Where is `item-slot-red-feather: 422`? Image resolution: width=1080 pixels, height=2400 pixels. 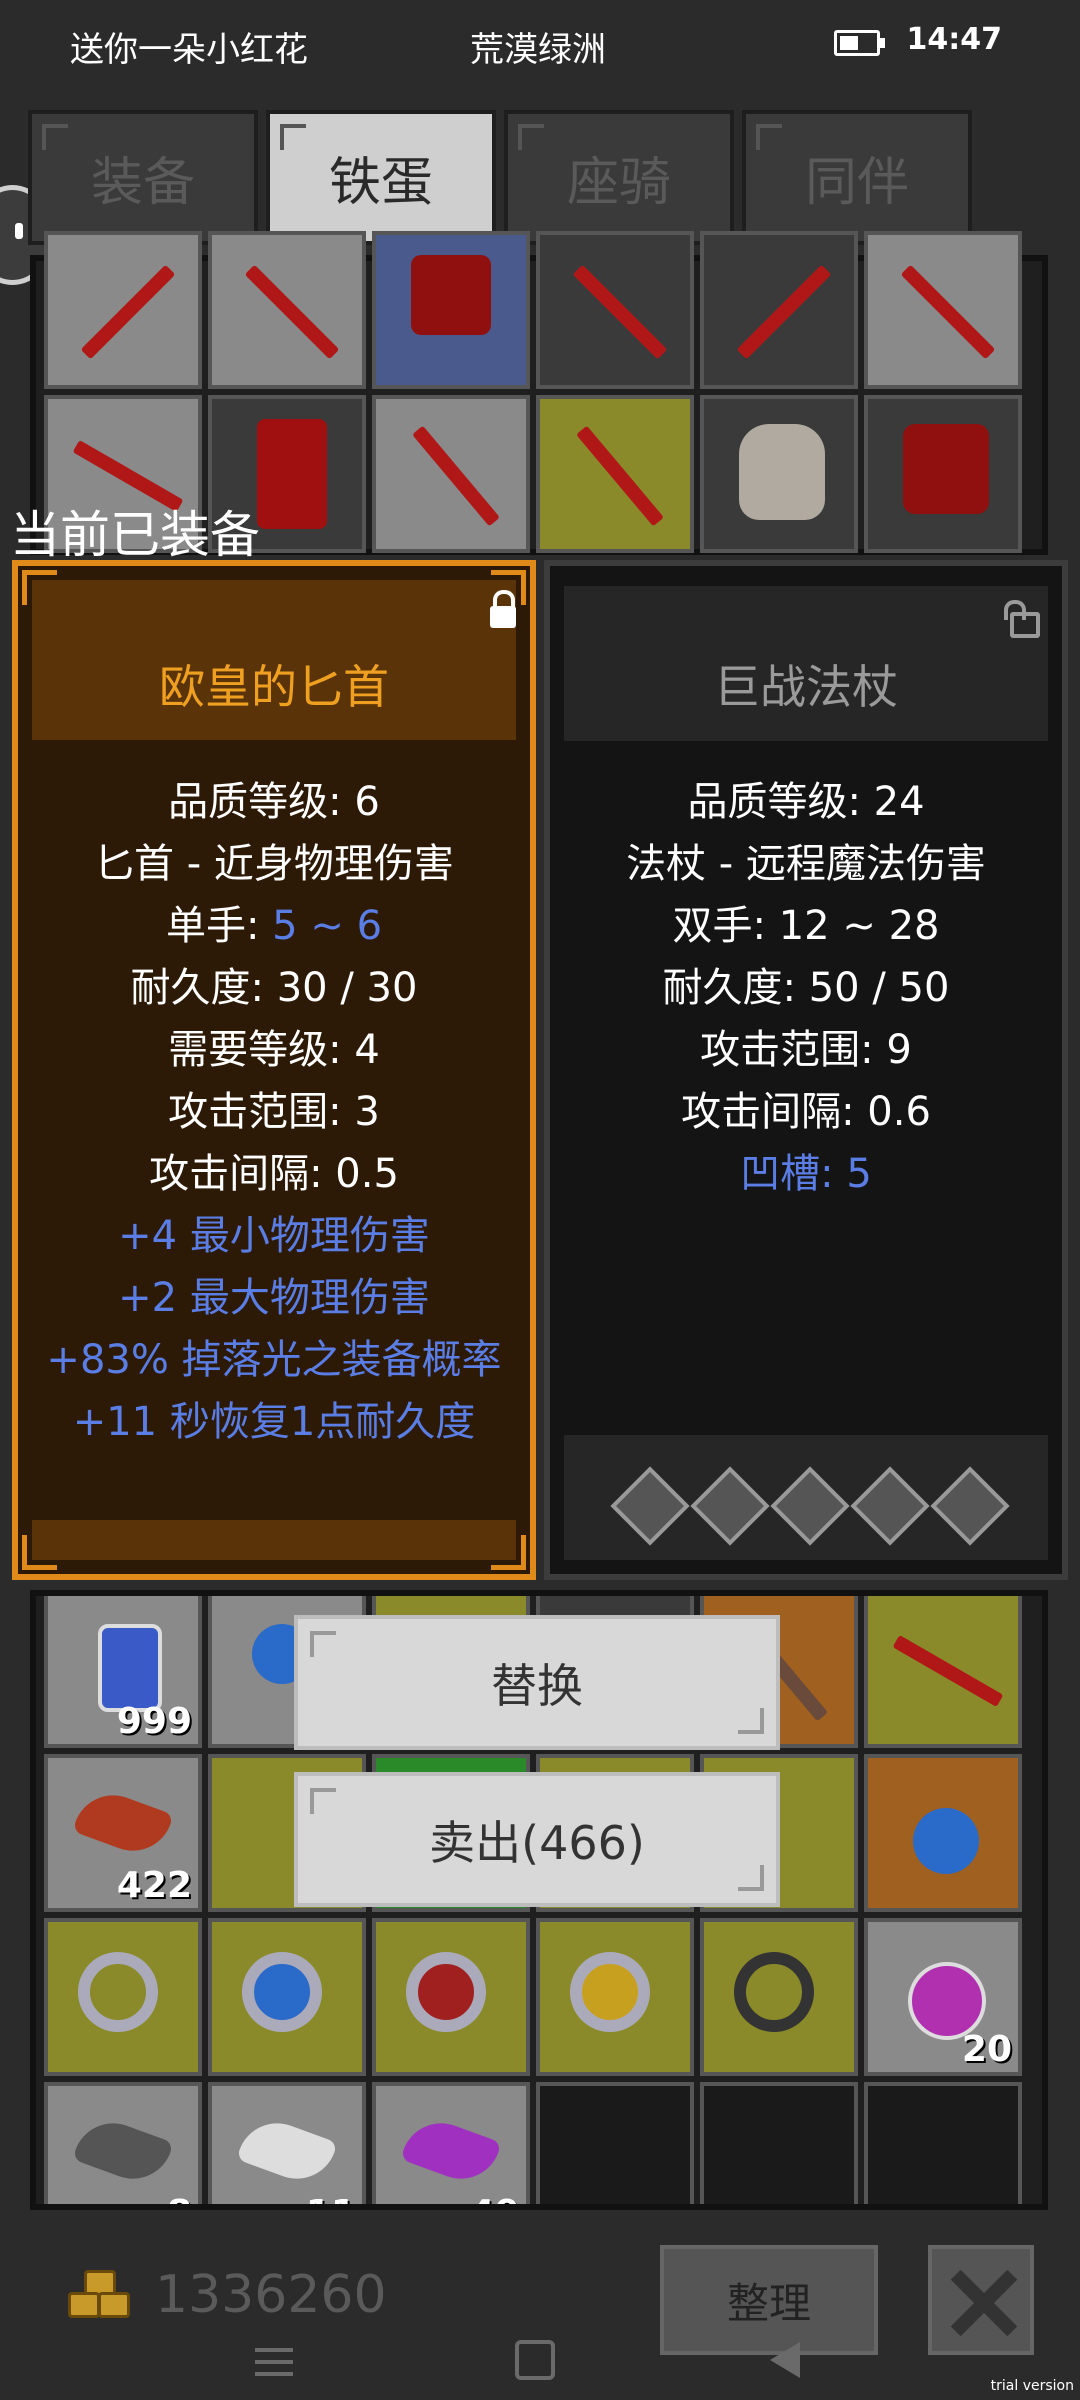
item-slot-red-feather: 422 is located at coordinates (123, 1833).